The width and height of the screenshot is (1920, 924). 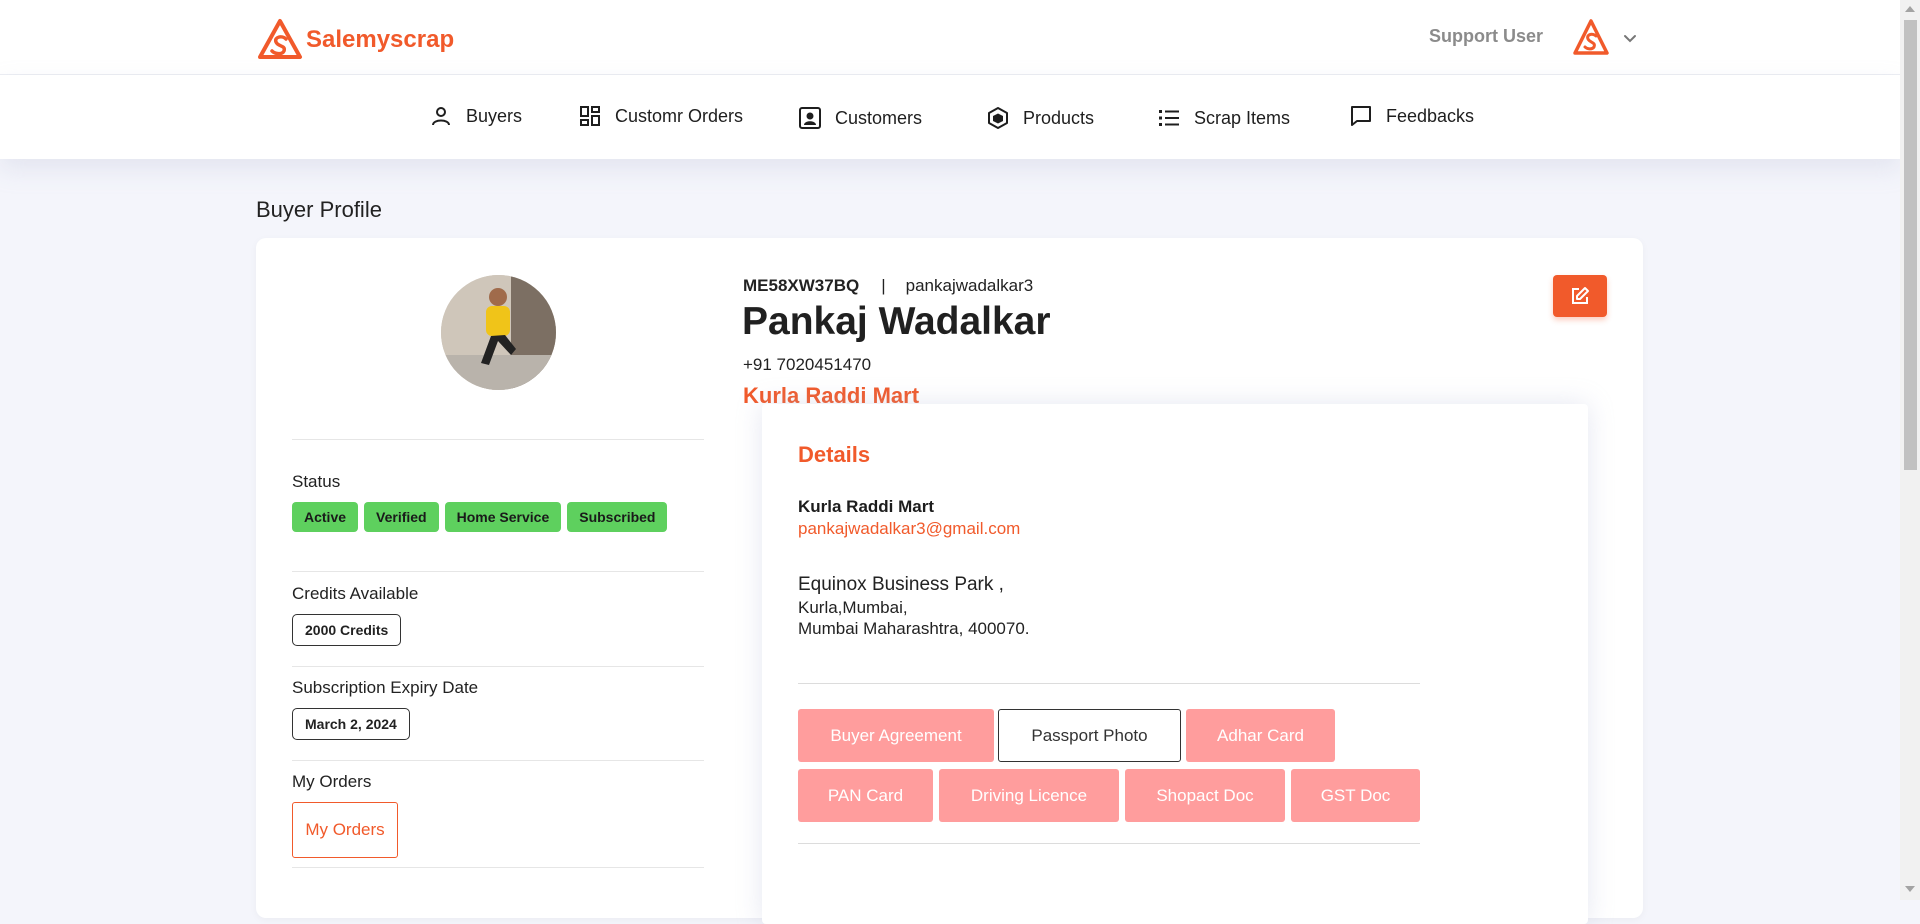 I want to click on gst-doc-button: GST Doc, so click(x=1355, y=795).